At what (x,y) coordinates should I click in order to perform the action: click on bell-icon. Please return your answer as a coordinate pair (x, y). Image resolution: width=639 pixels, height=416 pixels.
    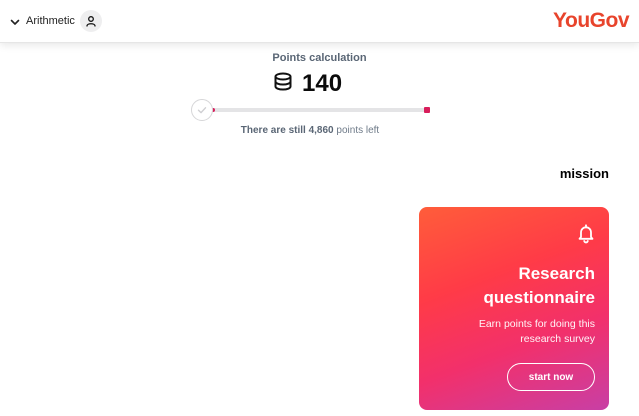
    Looking at the image, I should click on (586, 236).